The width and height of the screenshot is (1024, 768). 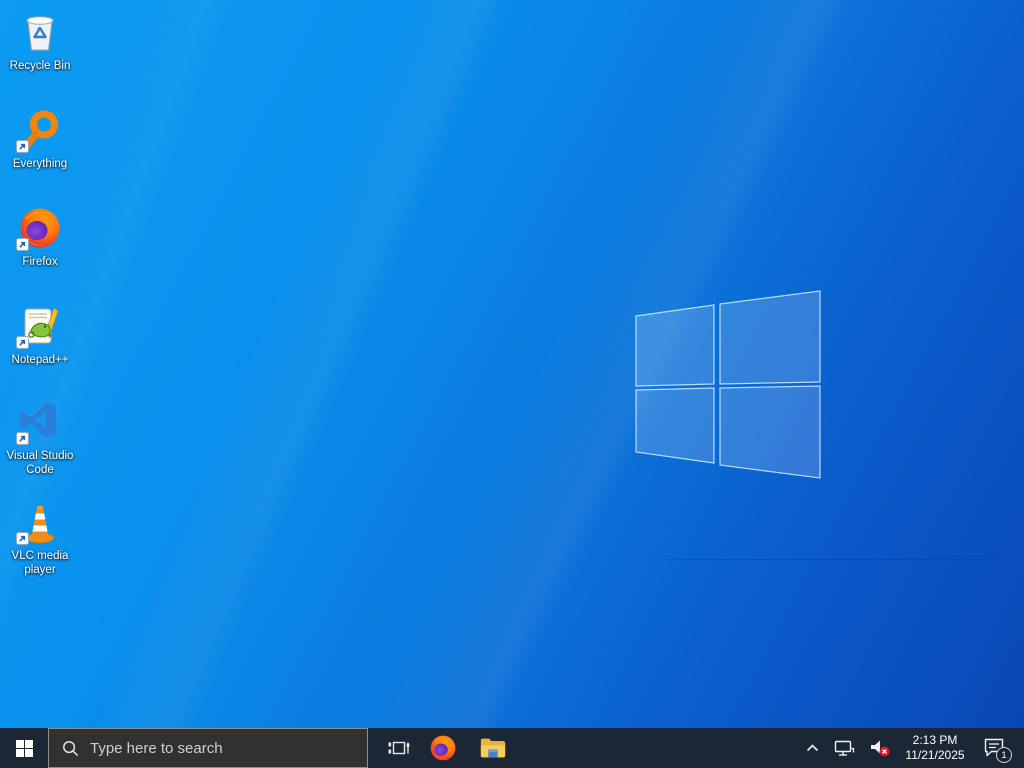 I want to click on tray-overflow-button, so click(x=812, y=748).